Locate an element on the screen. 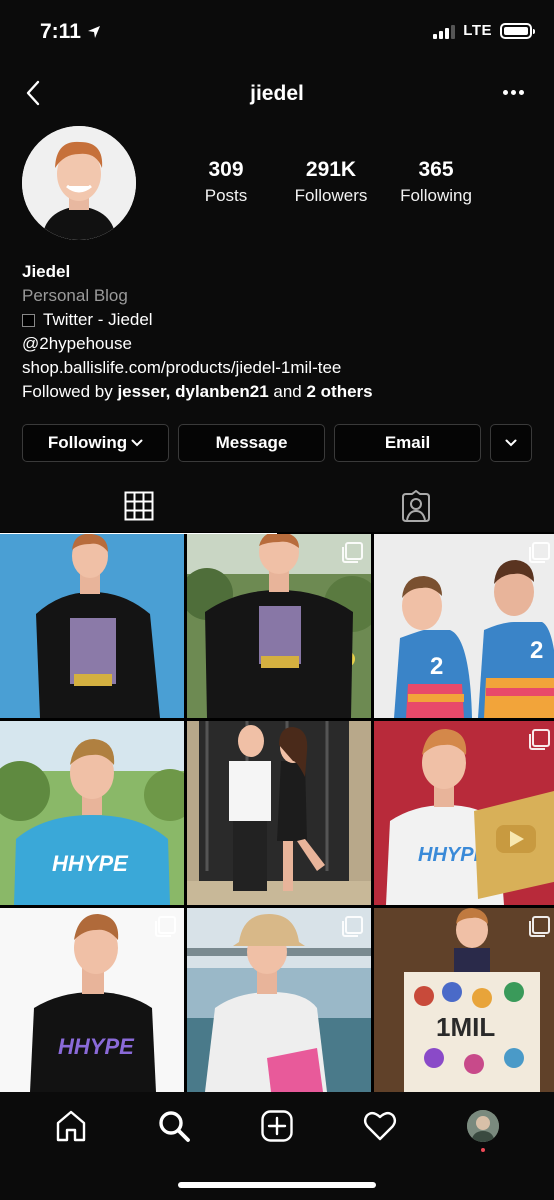 This screenshot has width=554, height=1200. profile-header: jiedel is located at coordinates (277, 93).